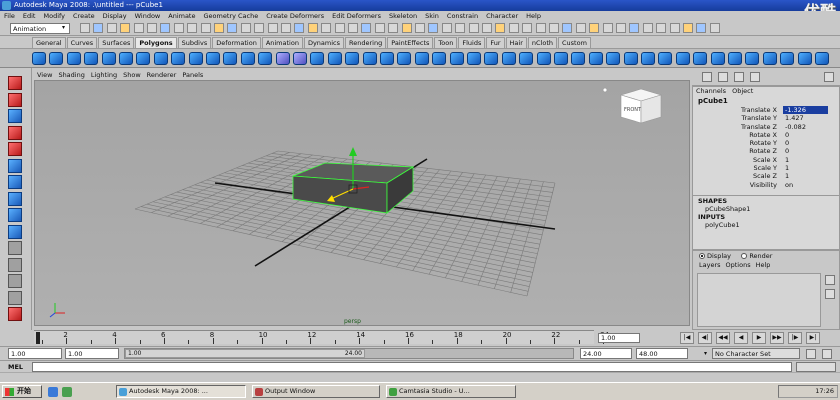 The width and height of the screenshot is (840, 400). Describe the element at coordinates (491, 58) in the screenshot. I see `split-icon` at that location.